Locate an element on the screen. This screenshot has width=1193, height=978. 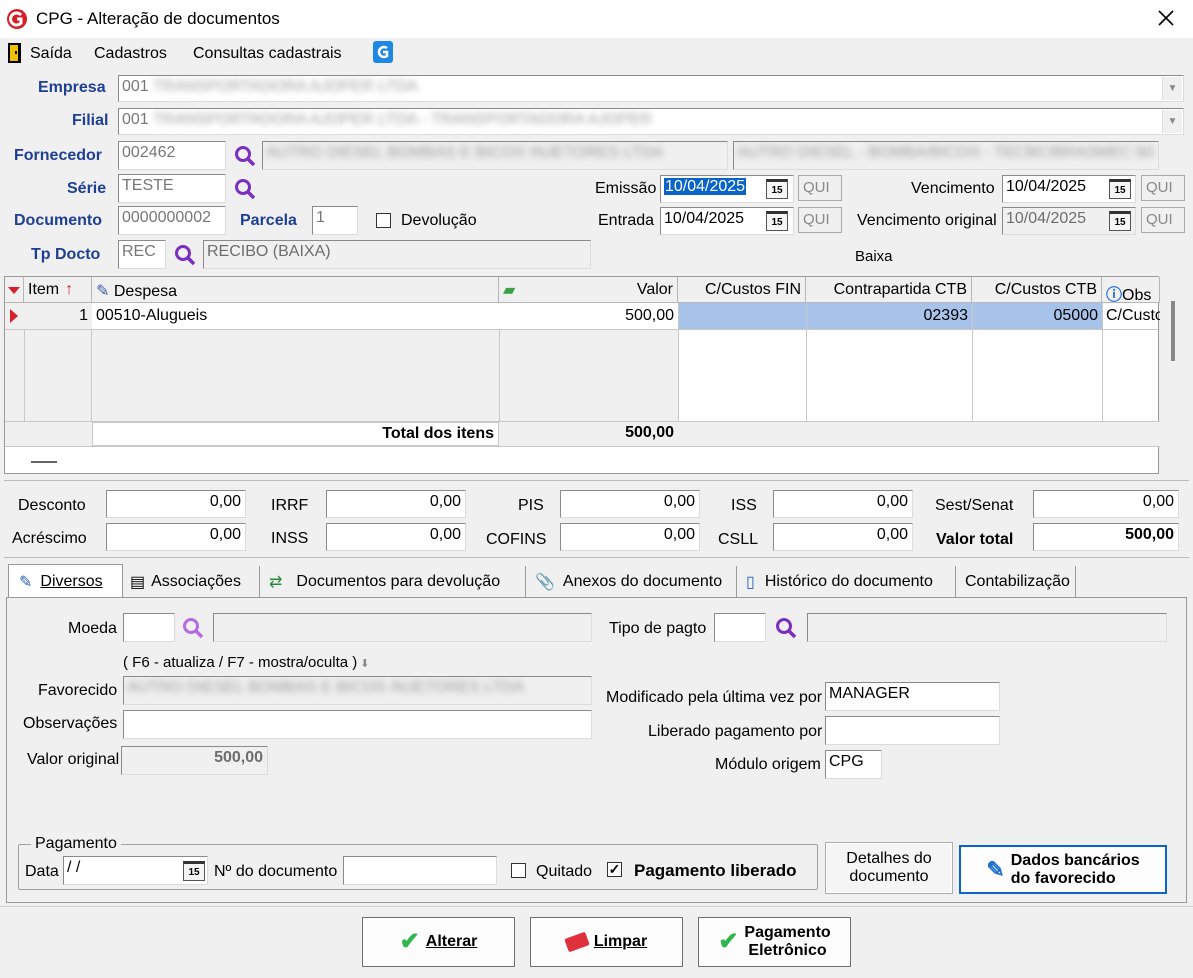
sest-input: 0,00 is located at coordinates (1106, 504).